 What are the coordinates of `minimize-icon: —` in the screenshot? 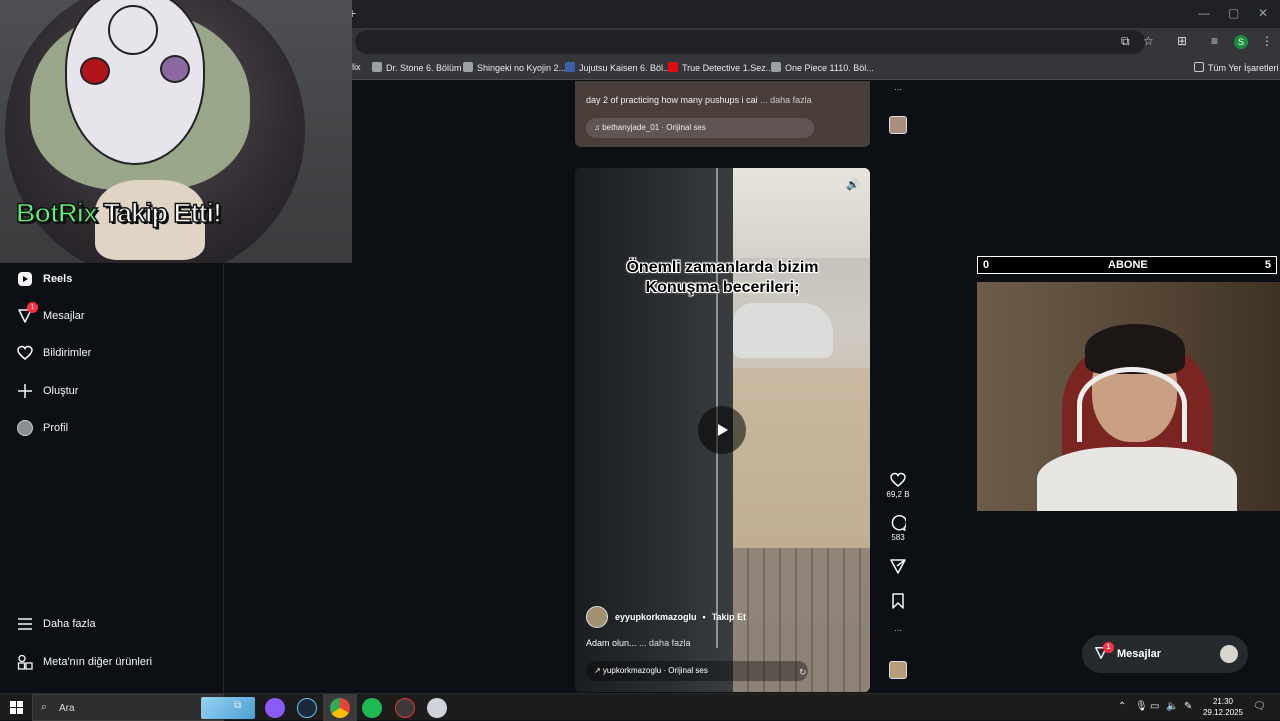 It's located at (1204, 13).